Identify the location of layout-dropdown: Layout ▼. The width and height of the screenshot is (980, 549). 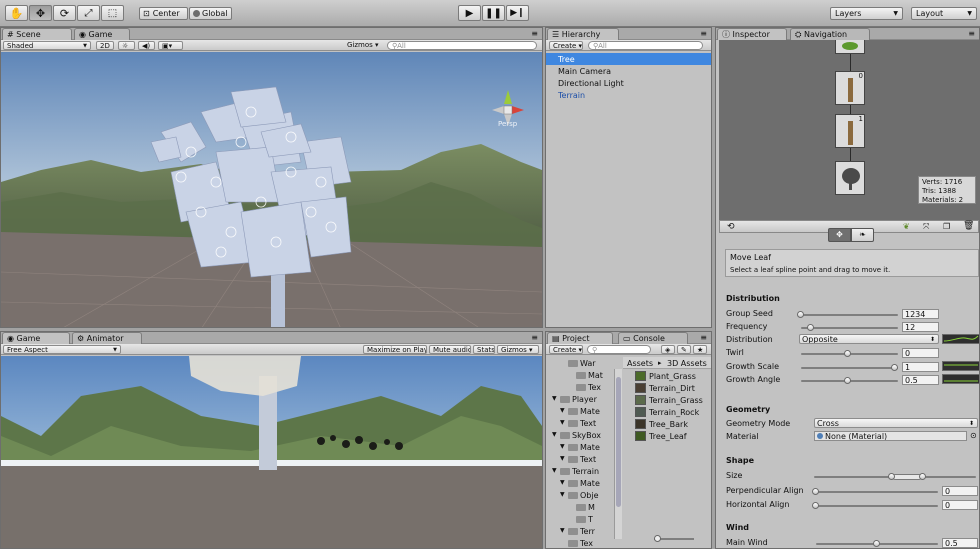
(944, 13).